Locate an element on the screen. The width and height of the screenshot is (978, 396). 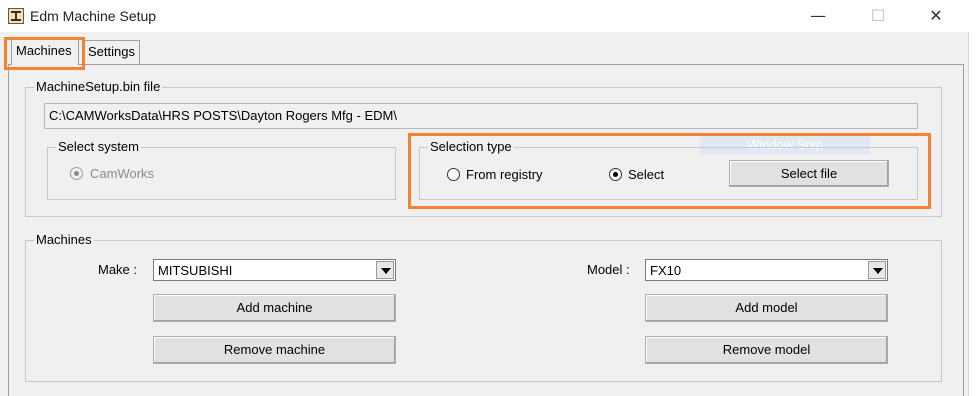
title-bar: Edm Machine Setup — ☐ ✕ is located at coordinates (489, 16).